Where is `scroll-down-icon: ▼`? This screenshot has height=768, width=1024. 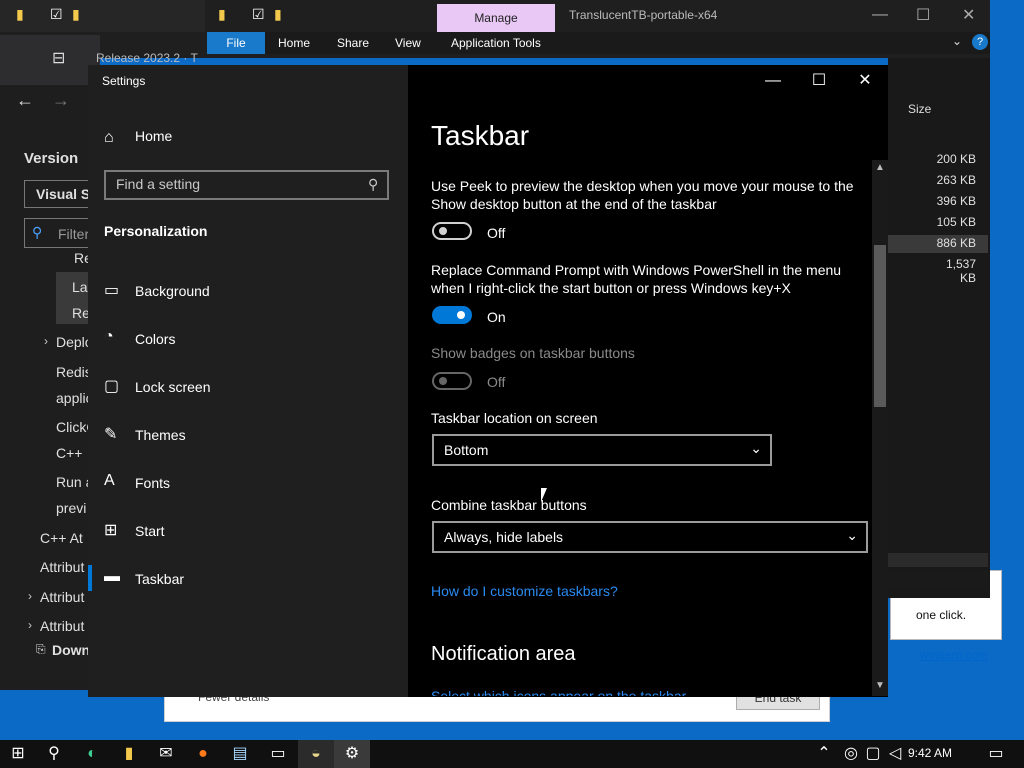 scroll-down-icon: ▼ is located at coordinates (880, 687).